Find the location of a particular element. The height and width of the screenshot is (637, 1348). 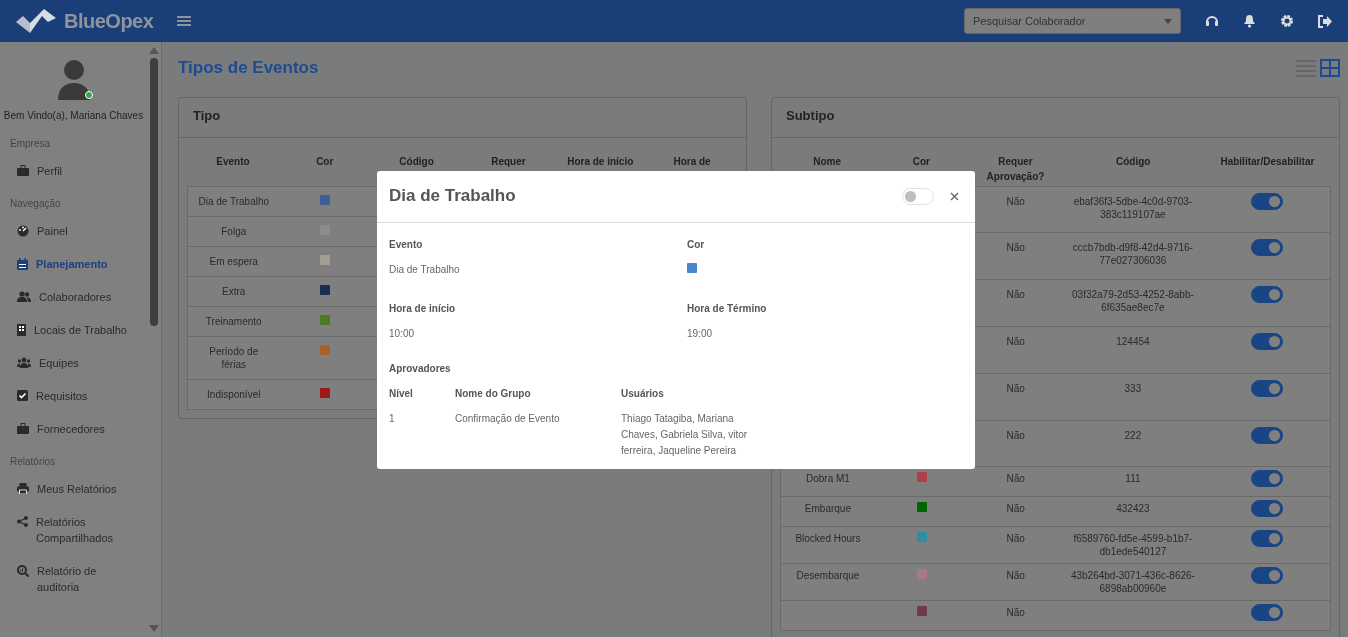

brand-name: BlueOpex is located at coordinates (109, 21).